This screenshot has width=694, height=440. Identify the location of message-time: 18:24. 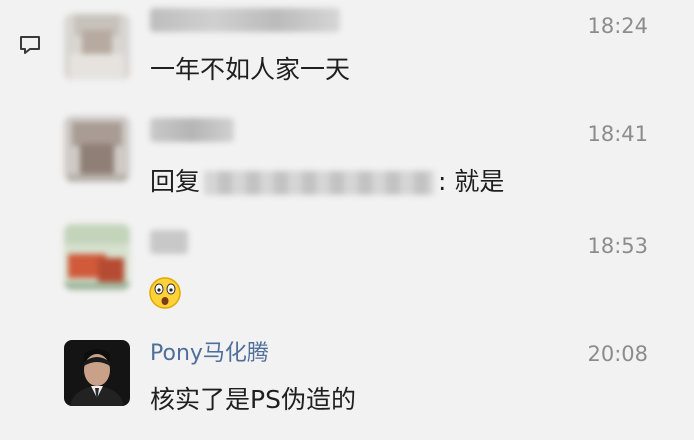
(617, 26).